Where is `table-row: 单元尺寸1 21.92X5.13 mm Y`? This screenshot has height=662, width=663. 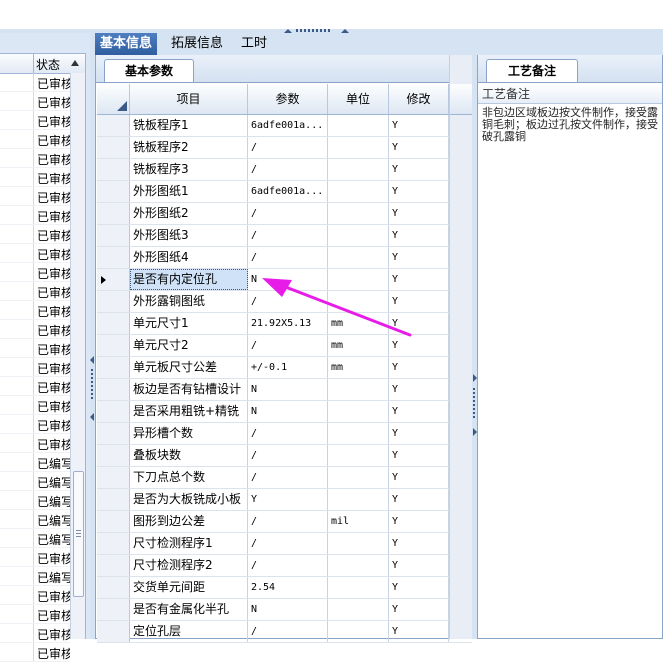
table-row: 单元尺寸1 21.92X5.13 mm Y is located at coordinates (284, 324).